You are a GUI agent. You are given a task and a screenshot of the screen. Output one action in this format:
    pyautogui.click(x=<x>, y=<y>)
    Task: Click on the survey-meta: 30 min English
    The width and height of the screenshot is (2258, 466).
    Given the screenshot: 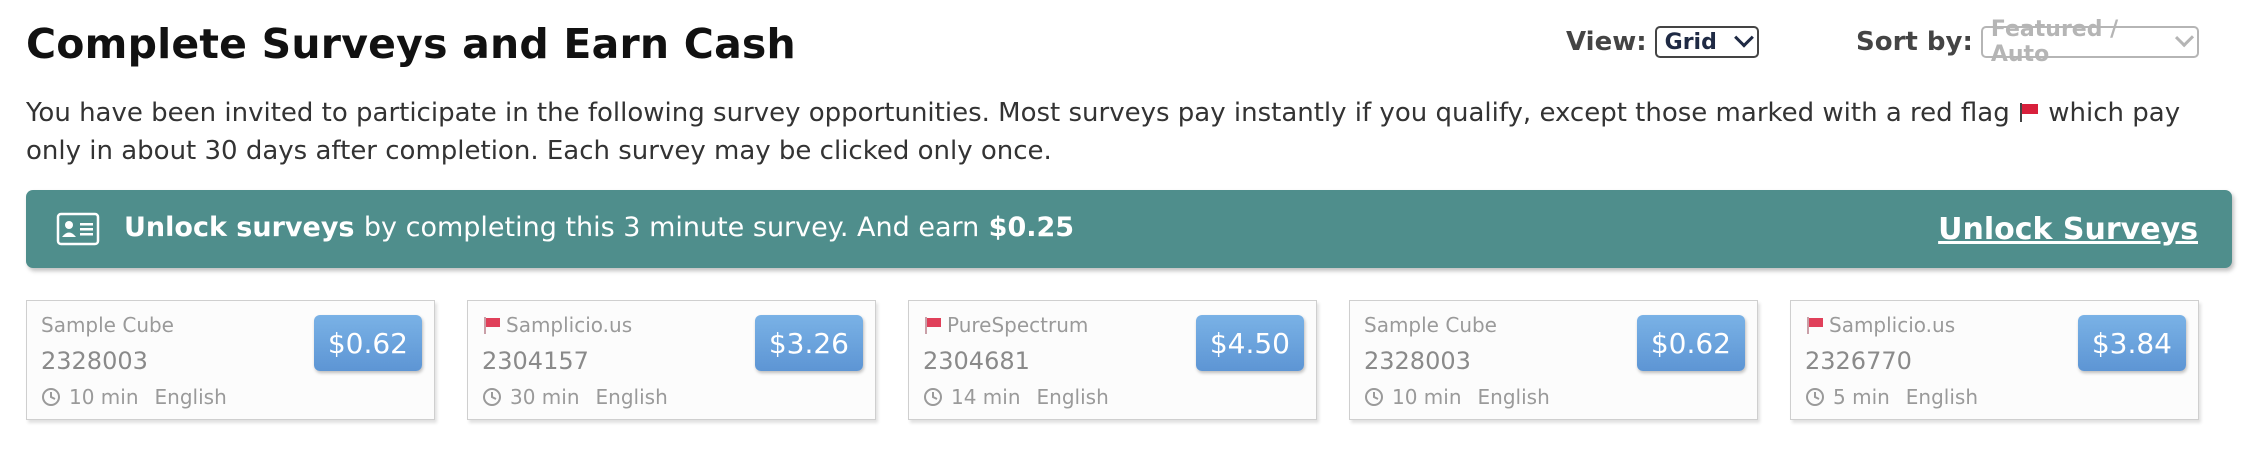 What is the action you would take?
    pyautogui.click(x=575, y=397)
    